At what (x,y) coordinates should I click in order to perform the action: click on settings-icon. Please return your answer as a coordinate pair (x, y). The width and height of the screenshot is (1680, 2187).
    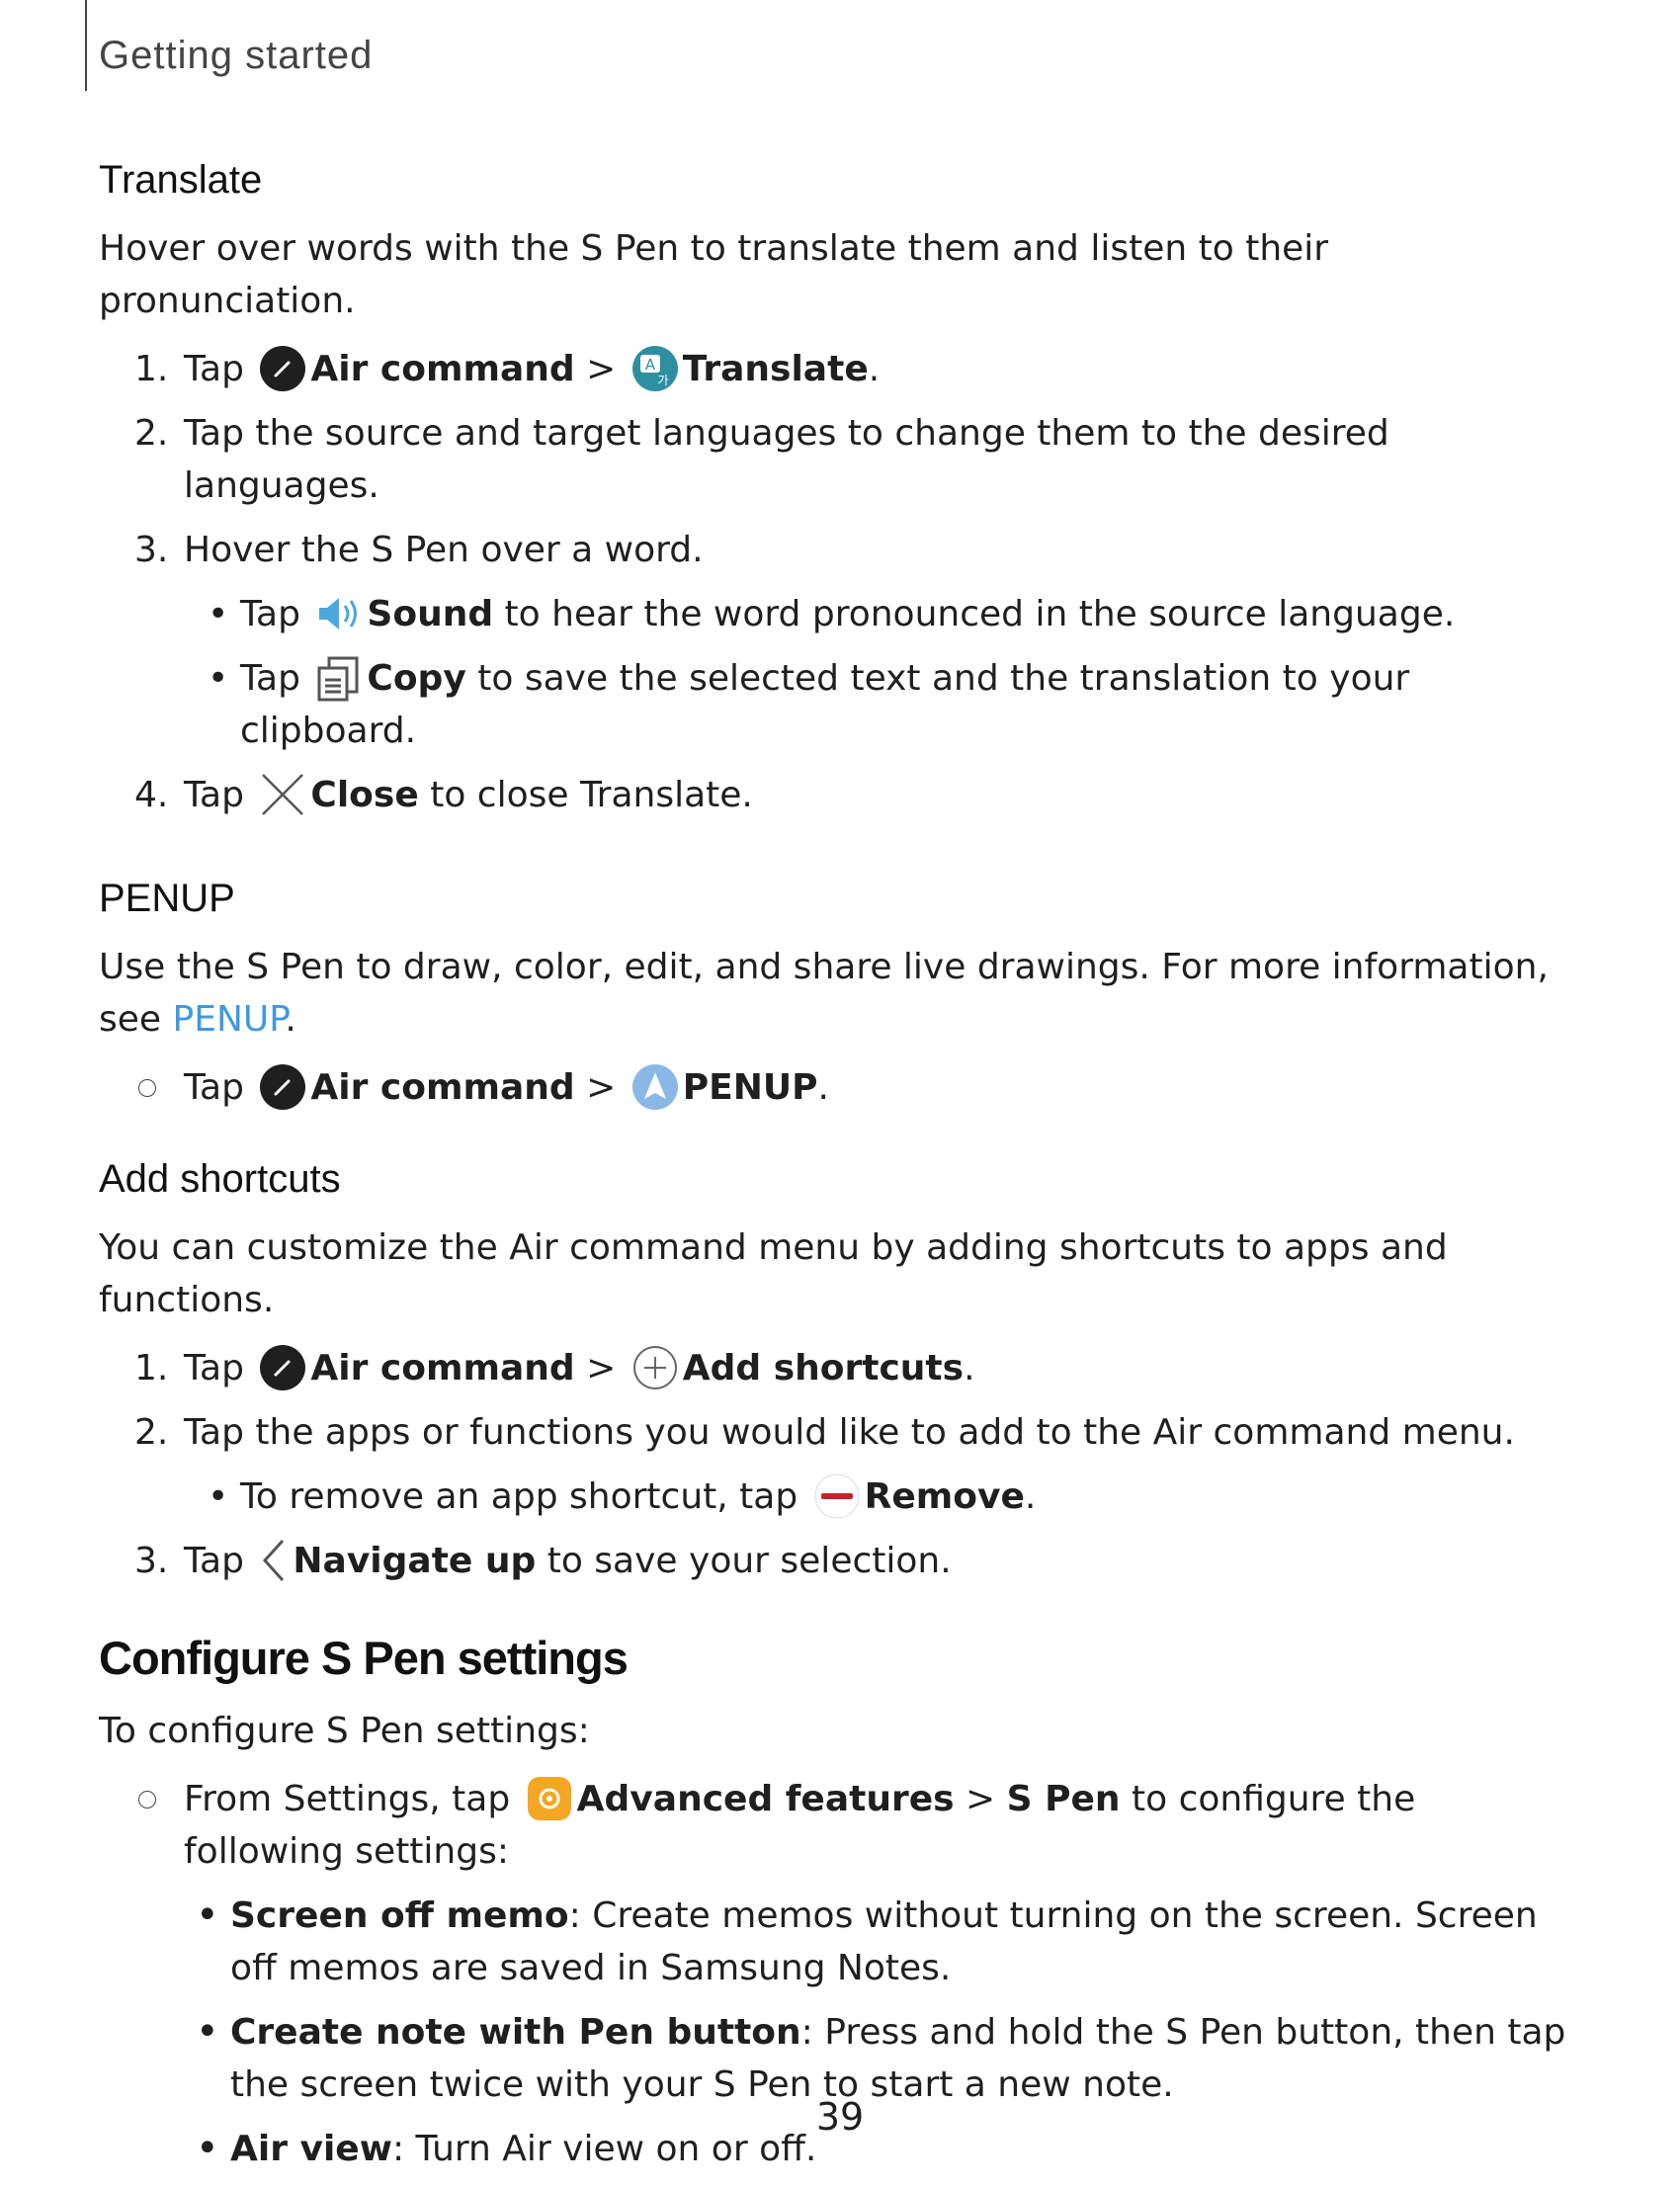
    Looking at the image, I should click on (549, 1798).